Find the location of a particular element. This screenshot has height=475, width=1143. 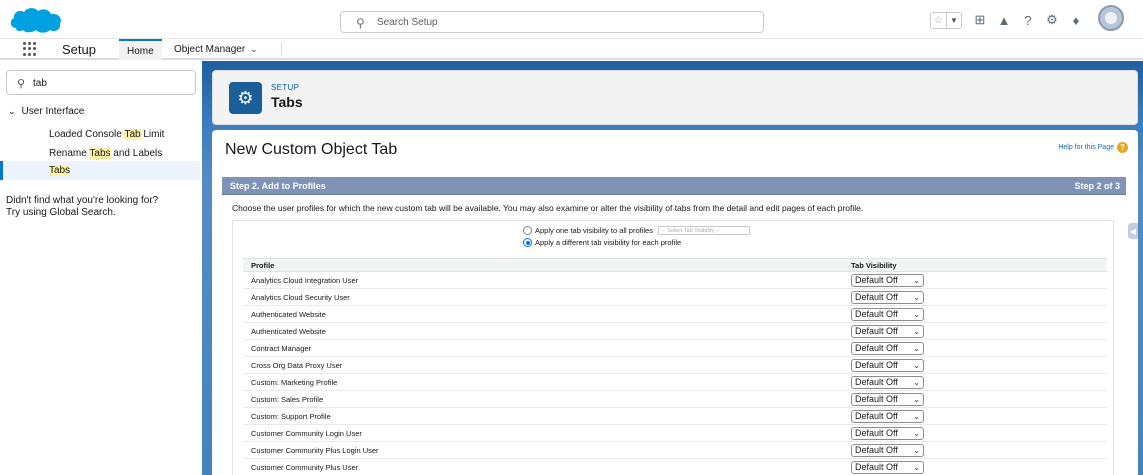

profile-name: Custom: Support Profile is located at coordinates (544, 416).